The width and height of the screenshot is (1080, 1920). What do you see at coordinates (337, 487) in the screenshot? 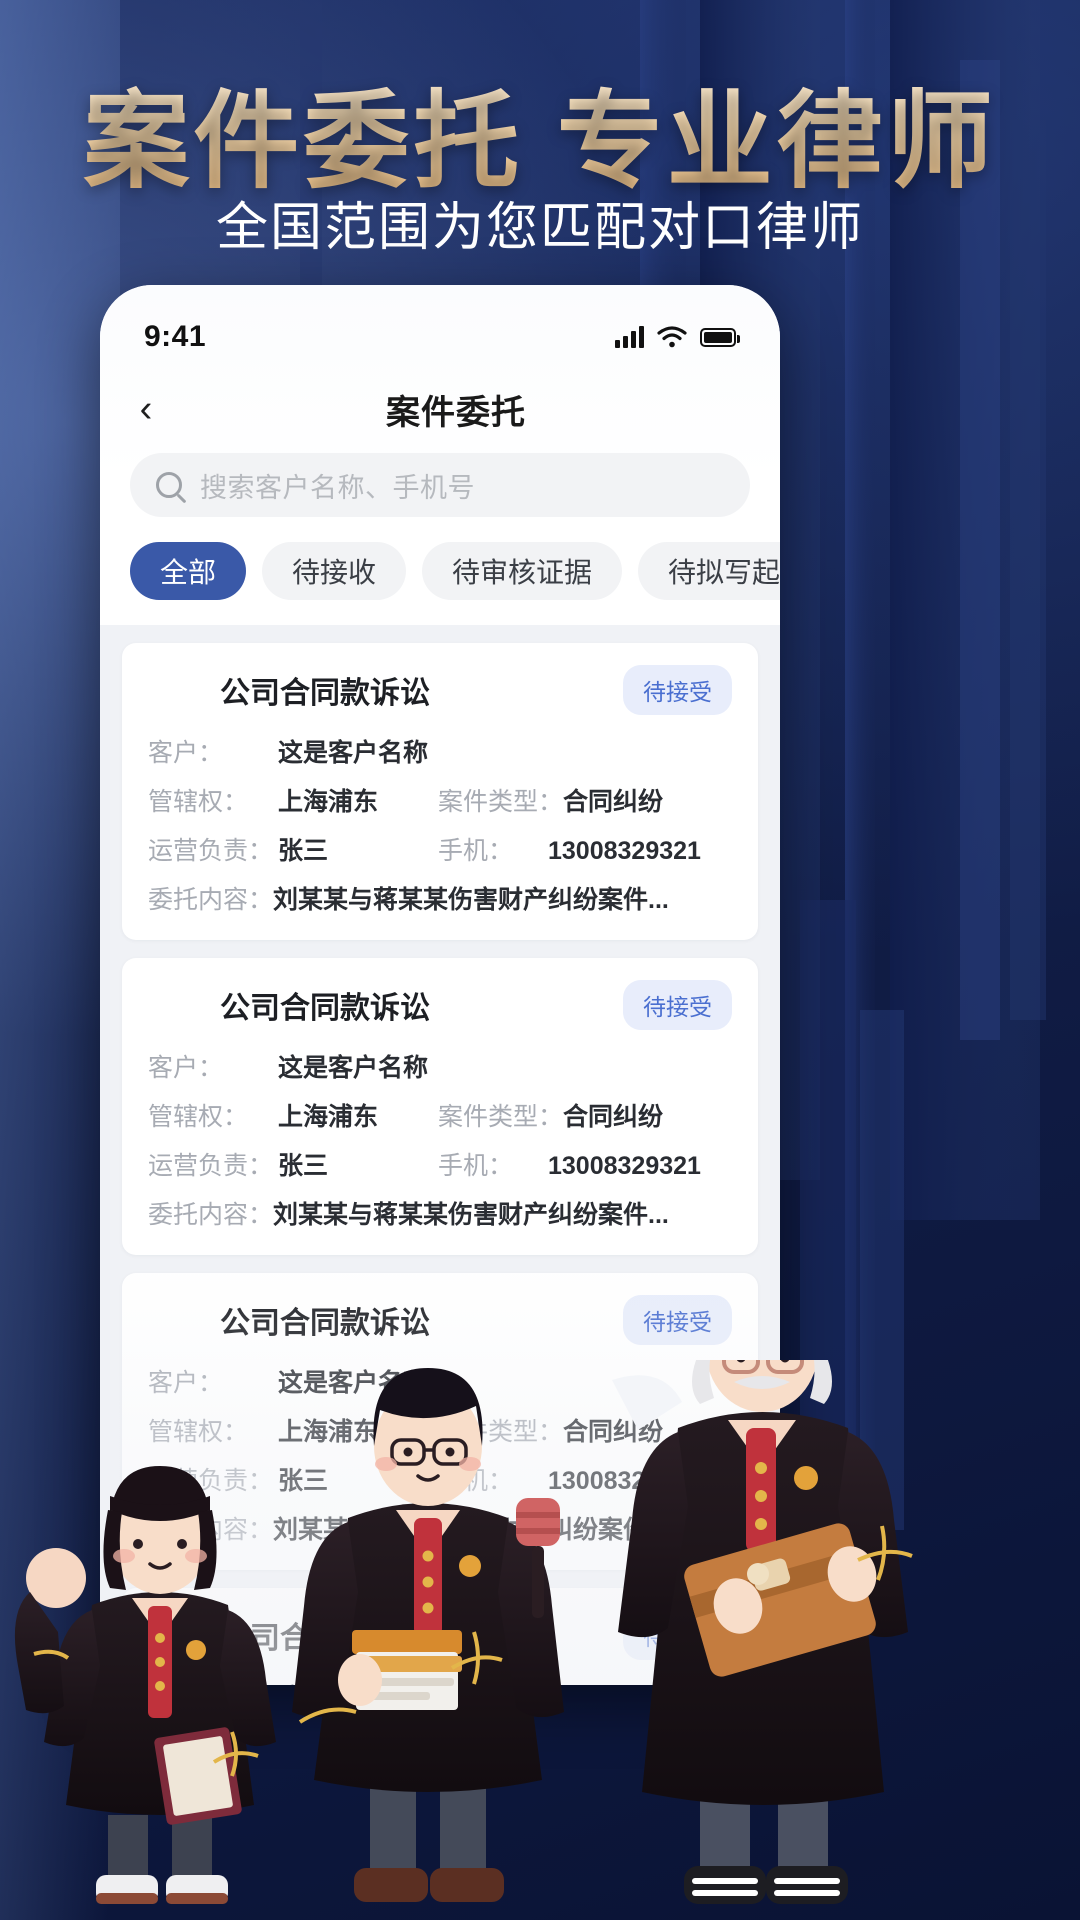
I see `search-placeholder: 搜索客户名称、手机号` at bounding box center [337, 487].